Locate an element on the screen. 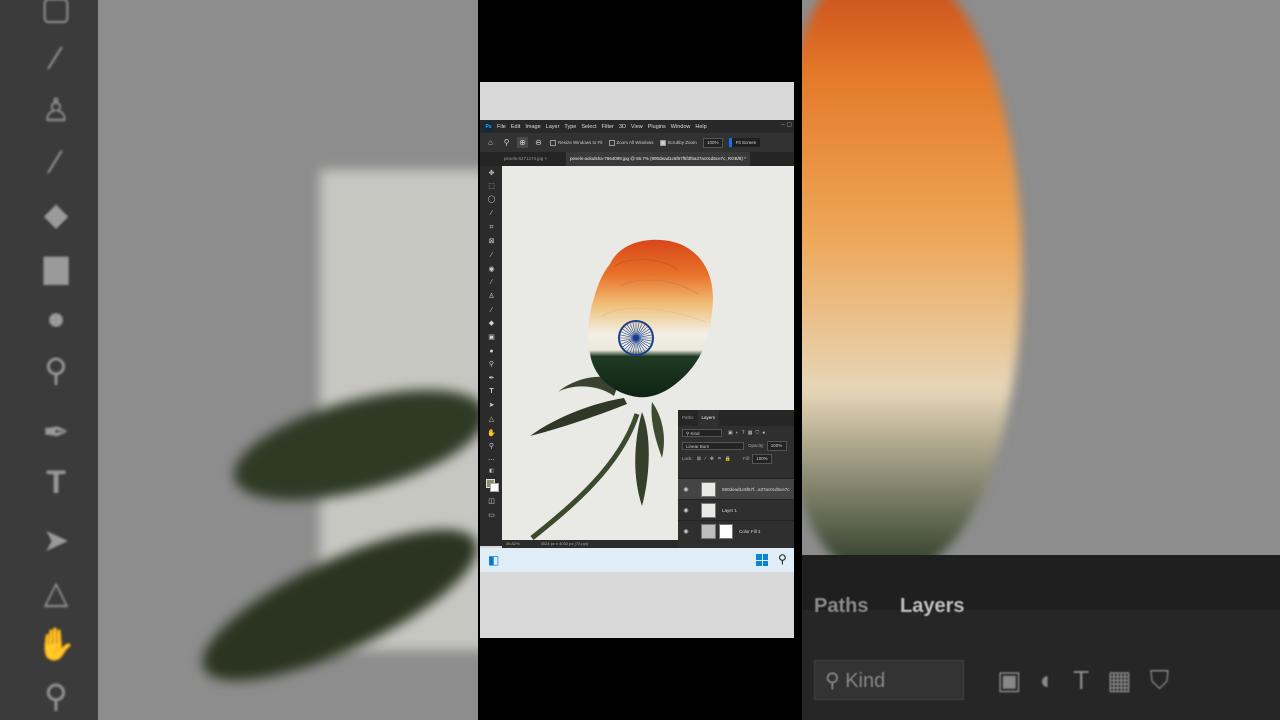 Image resolution: width=1280 pixels, height=720 pixels. start-icon is located at coordinates (762, 560).